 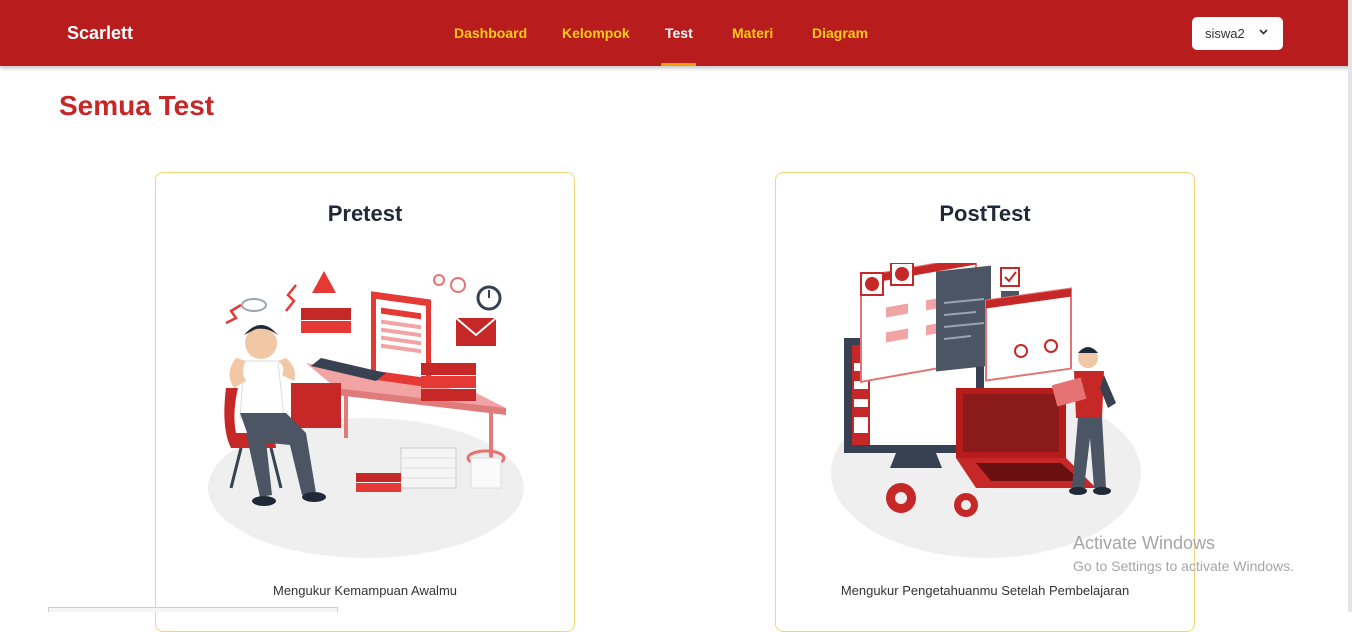 I want to click on card-title: PostTest, so click(x=985, y=213).